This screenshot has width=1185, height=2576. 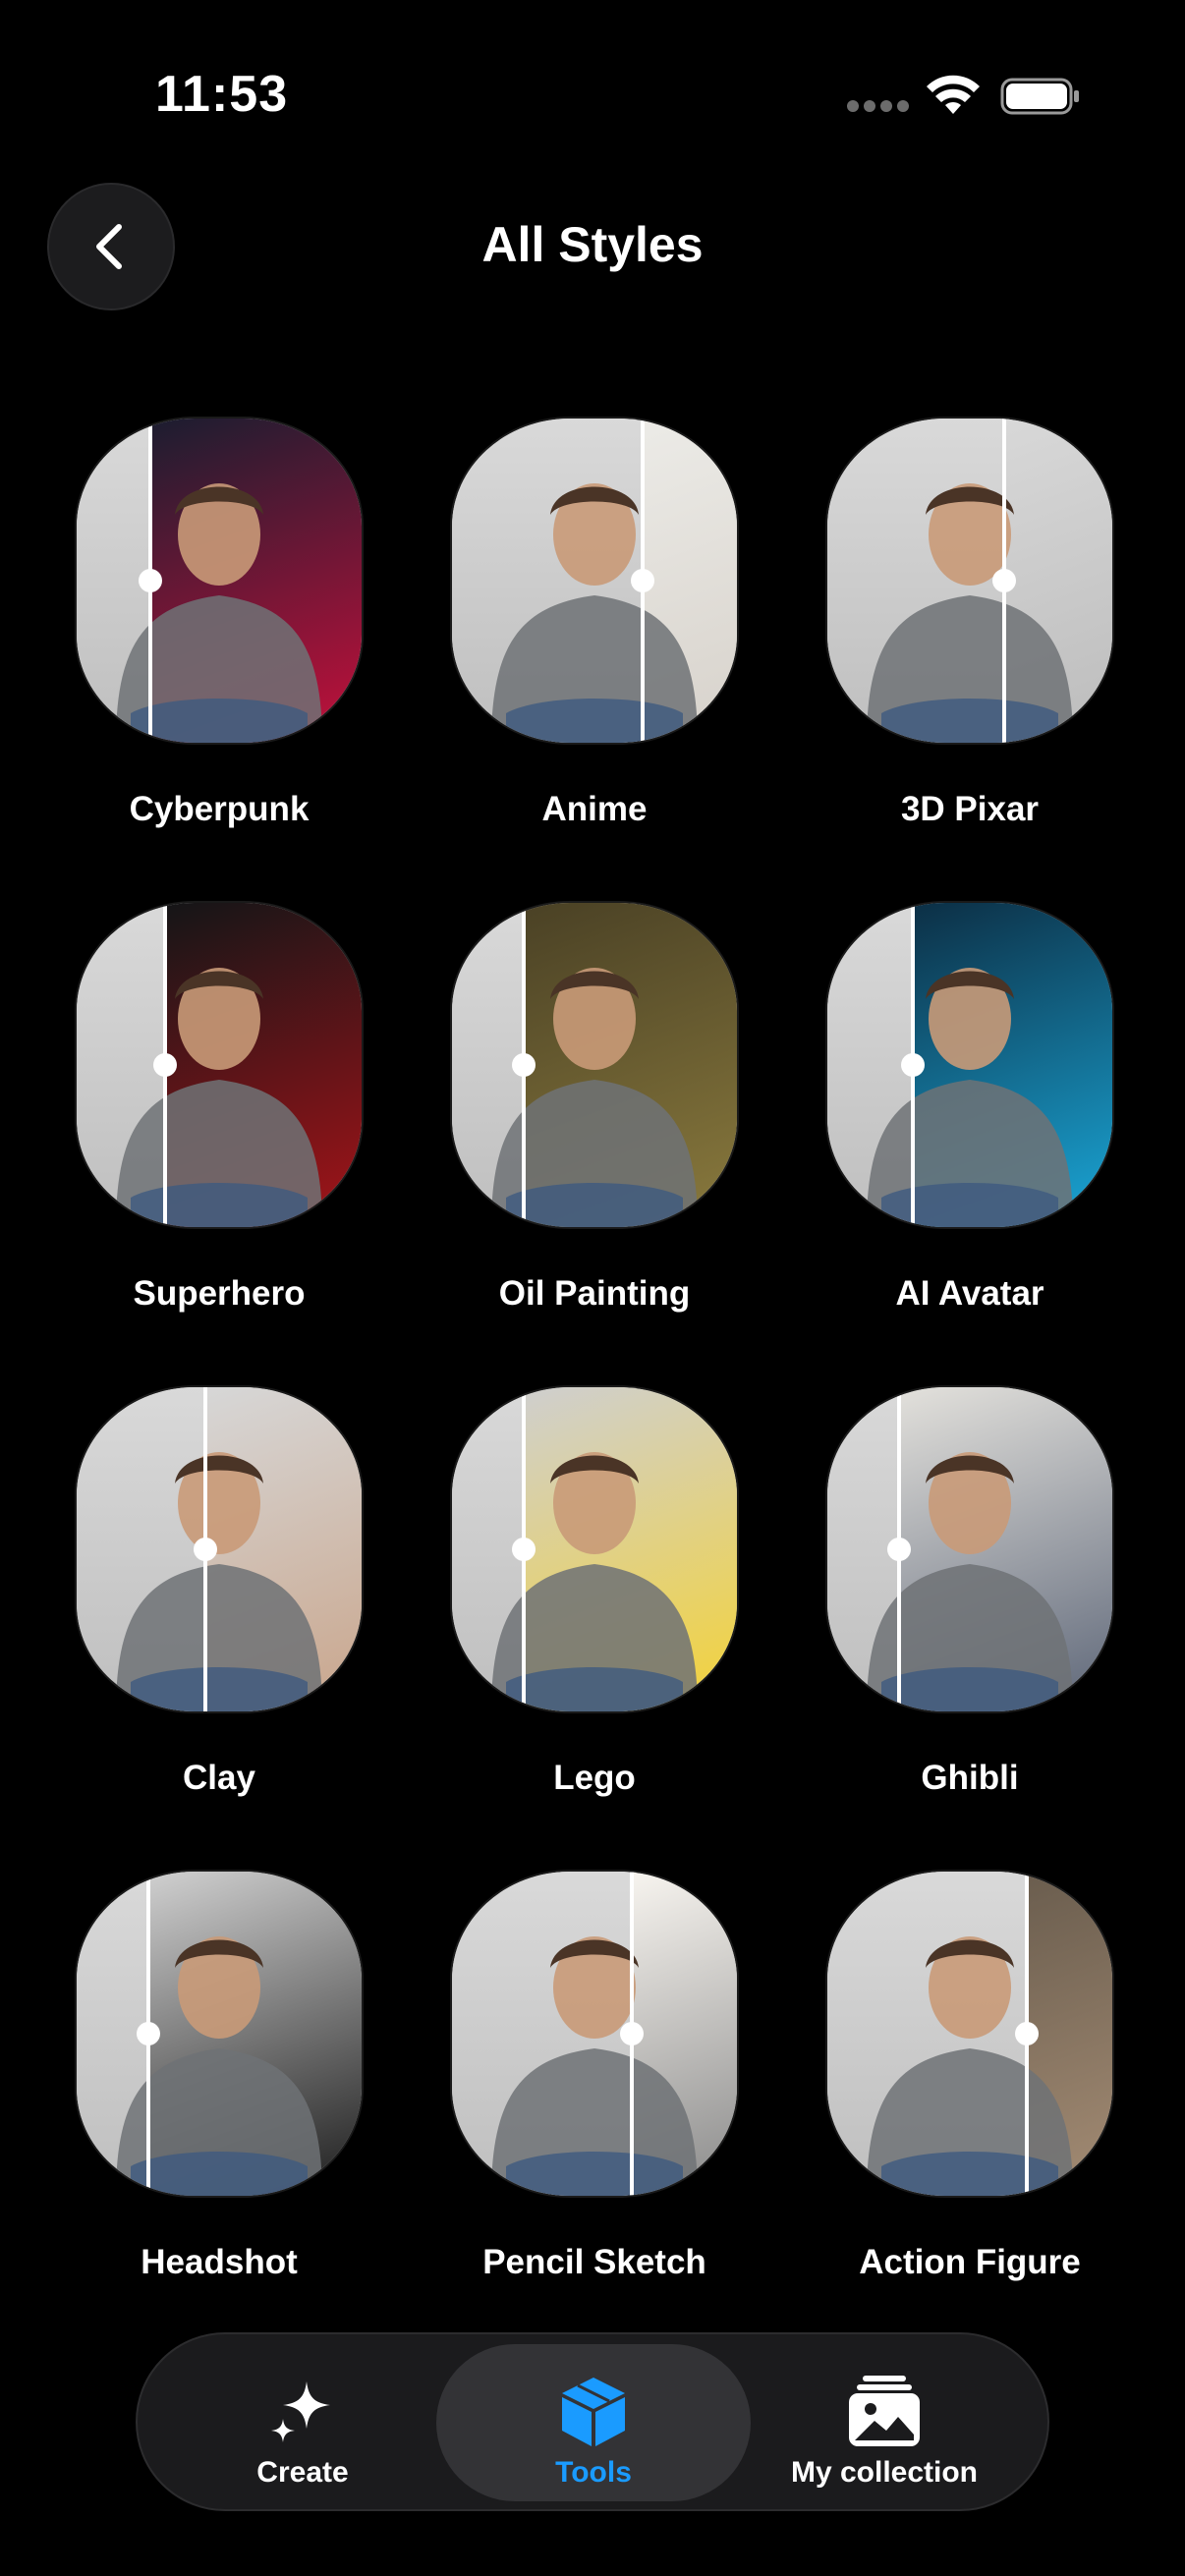 What do you see at coordinates (592, 244) in the screenshot?
I see `page-title: All Styles` at bounding box center [592, 244].